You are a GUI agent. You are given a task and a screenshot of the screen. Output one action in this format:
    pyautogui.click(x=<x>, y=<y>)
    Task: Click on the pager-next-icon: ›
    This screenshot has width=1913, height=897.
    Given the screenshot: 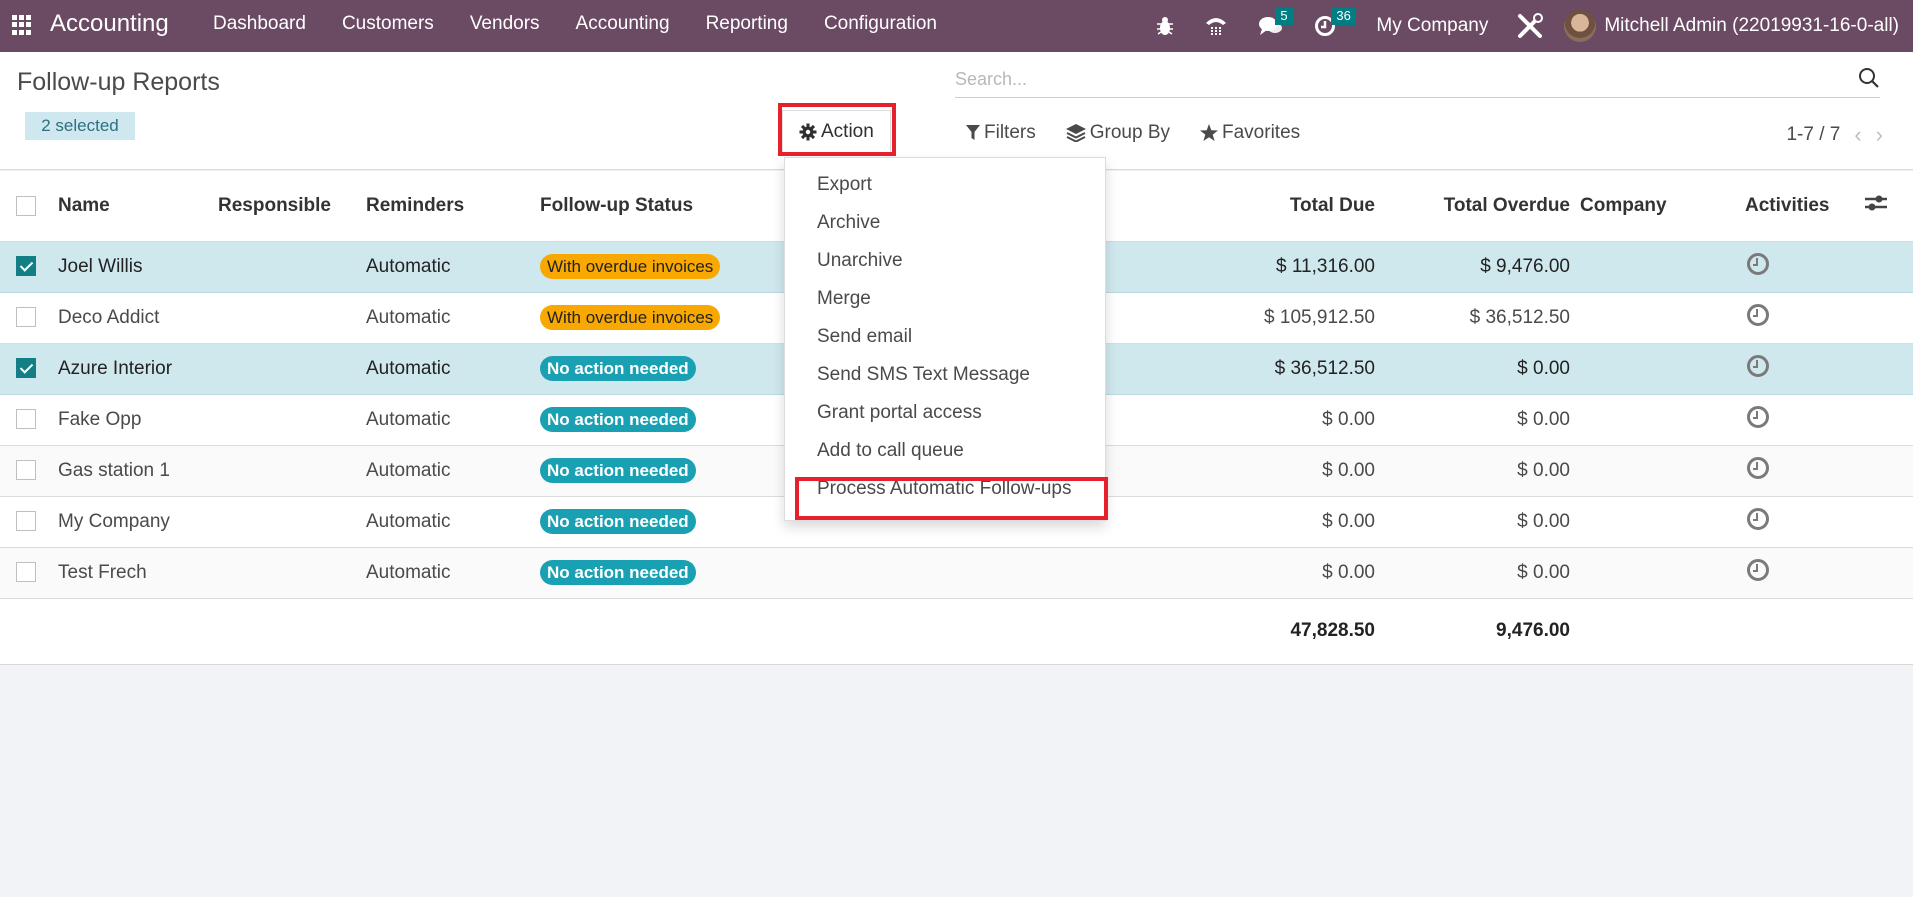 What is the action you would take?
    pyautogui.click(x=1879, y=135)
    